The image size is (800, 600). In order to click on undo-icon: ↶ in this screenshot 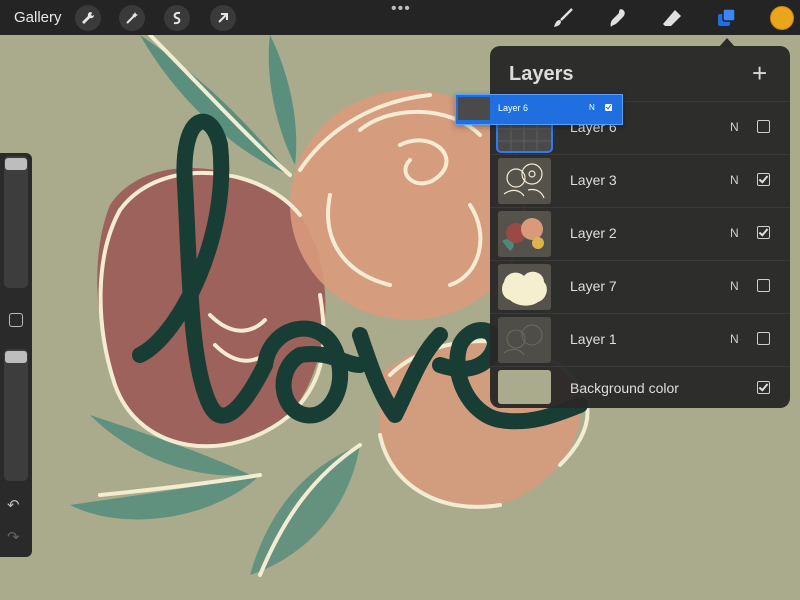, I will do `click(13, 505)`.